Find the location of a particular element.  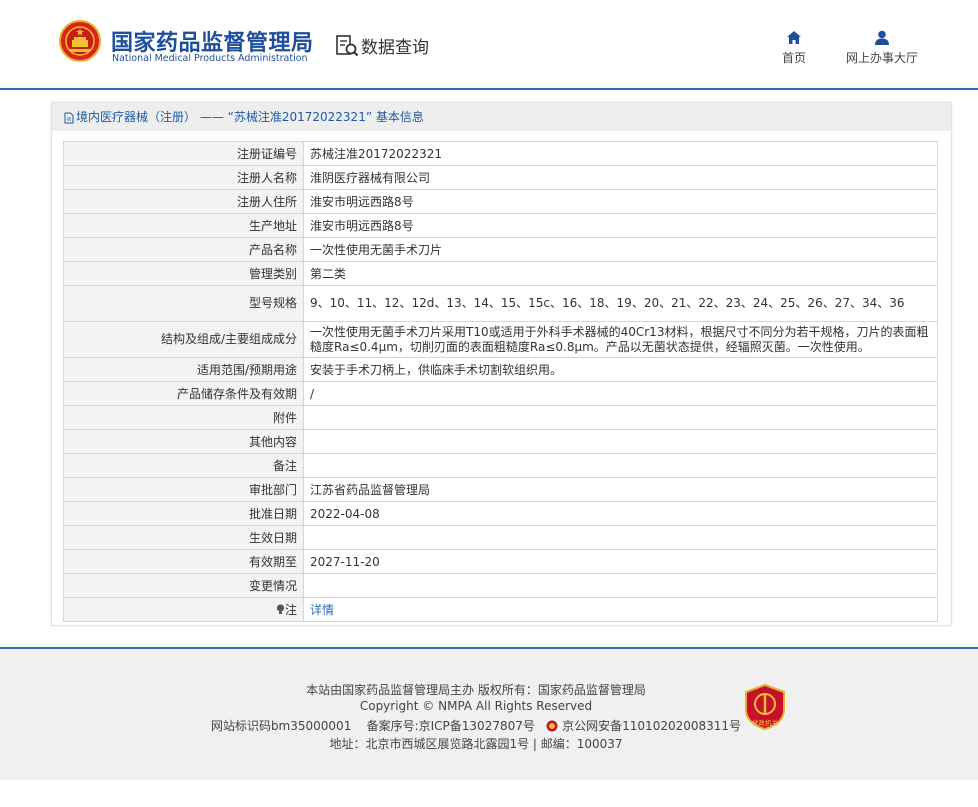

table-row: 审批部门 江苏省药品监督管理局 is located at coordinates (500, 489).